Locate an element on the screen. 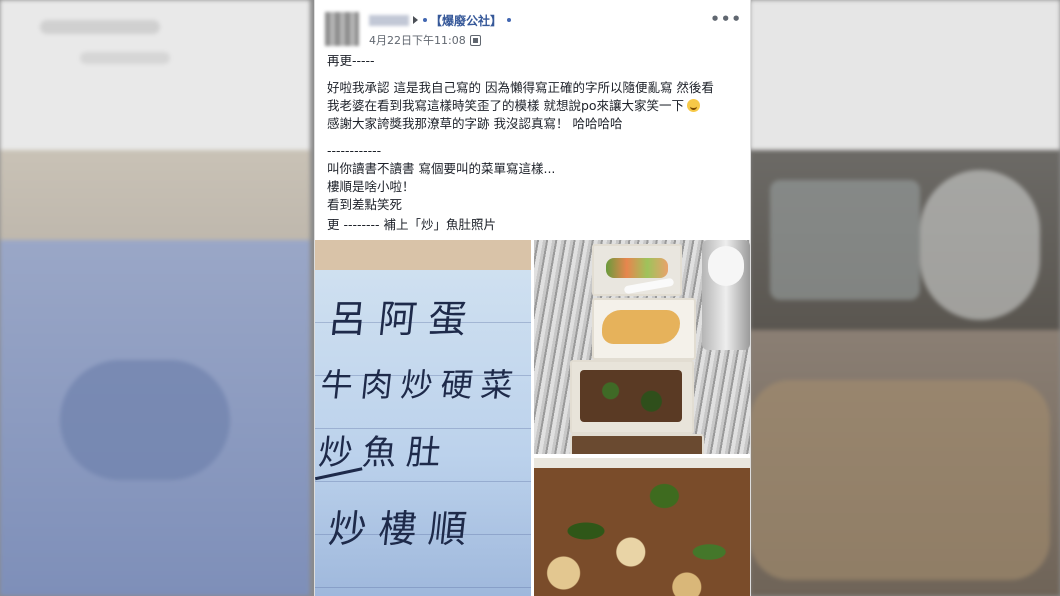 The image size is (1060, 596). post-line: 好啦我承認 這是我自己寫的 因為懶得寫正確的字所以隨便亂寫 然後看 is located at coordinates (520, 87).